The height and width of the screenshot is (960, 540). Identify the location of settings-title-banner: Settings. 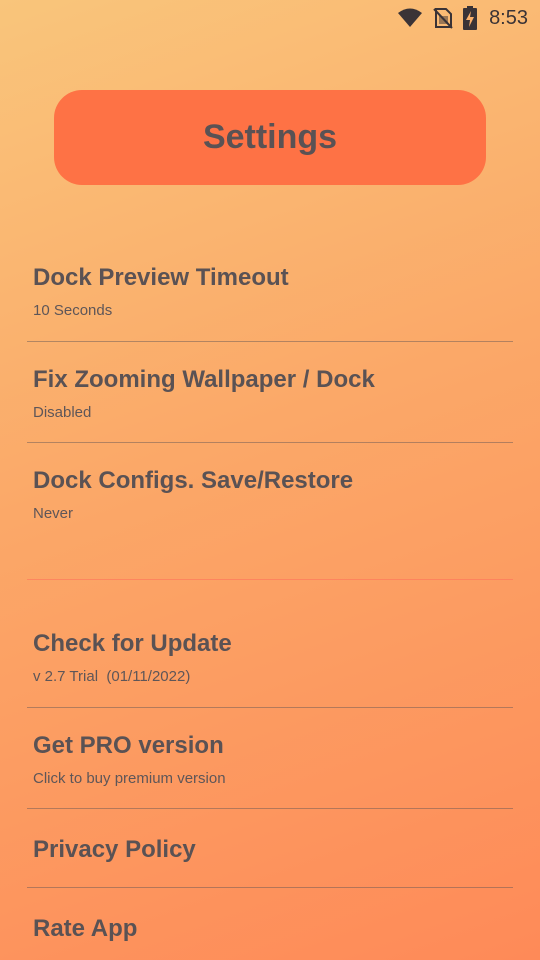
(270, 137).